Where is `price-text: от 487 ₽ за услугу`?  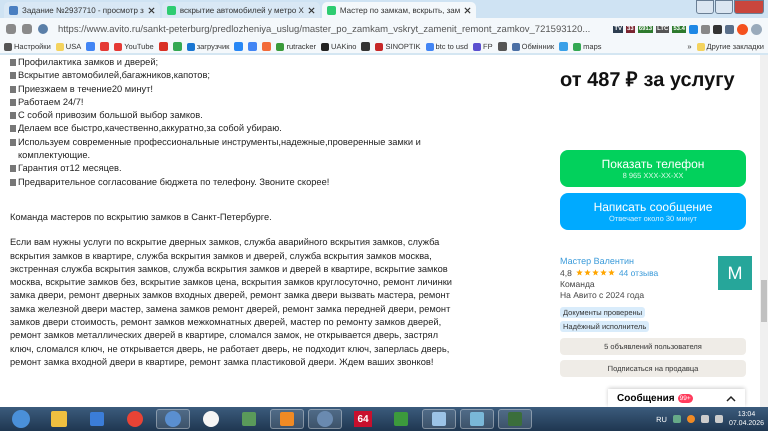
price-text: от 487 ₽ за услугу is located at coordinates (648, 80).